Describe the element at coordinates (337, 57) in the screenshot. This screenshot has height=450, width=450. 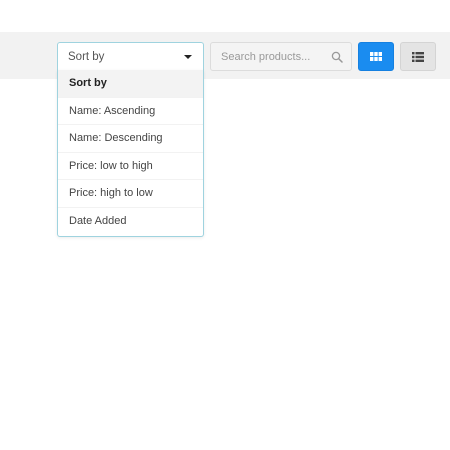
I see `search-icon` at that location.